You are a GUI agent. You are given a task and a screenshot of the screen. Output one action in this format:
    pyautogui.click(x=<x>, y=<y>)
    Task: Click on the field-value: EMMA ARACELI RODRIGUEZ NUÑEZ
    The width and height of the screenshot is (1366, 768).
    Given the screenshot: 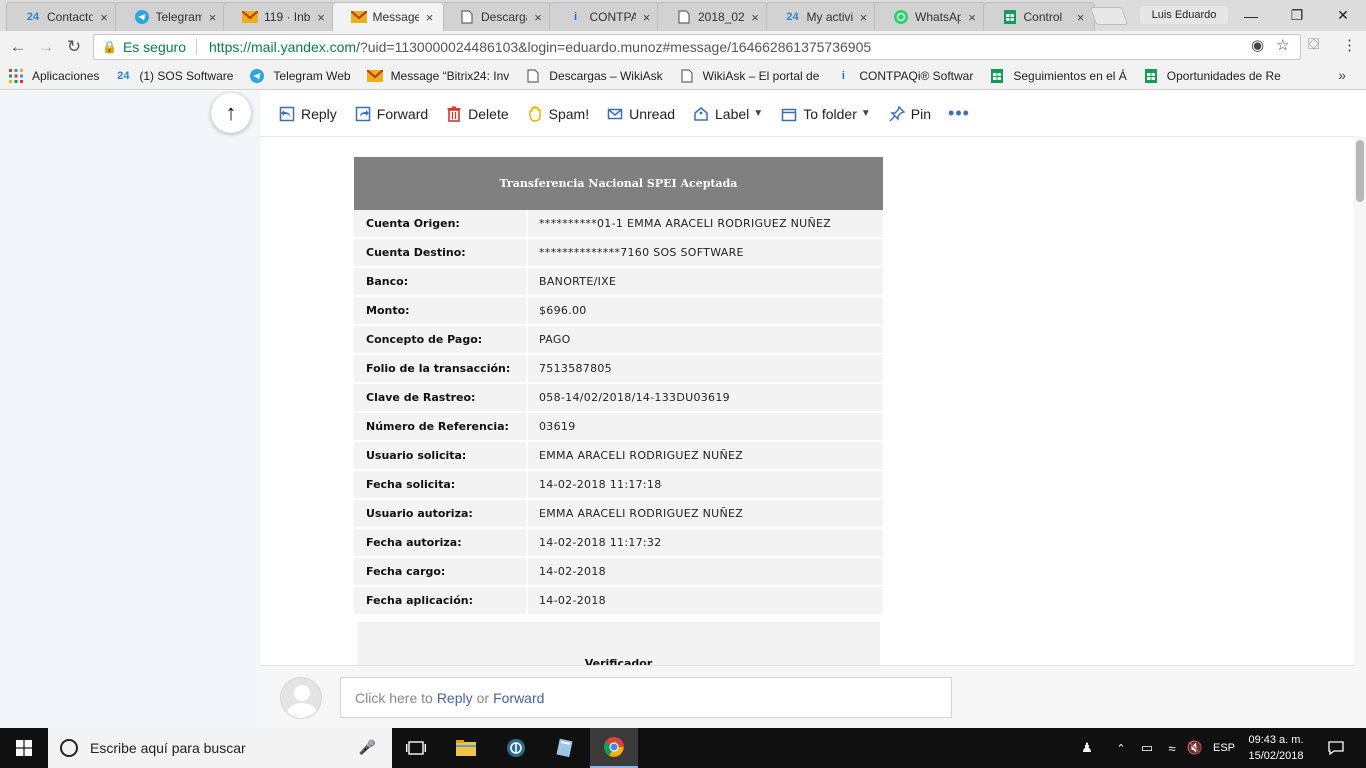 What is the action you would take?
    pyautogui.click(x=705, y=513)
    